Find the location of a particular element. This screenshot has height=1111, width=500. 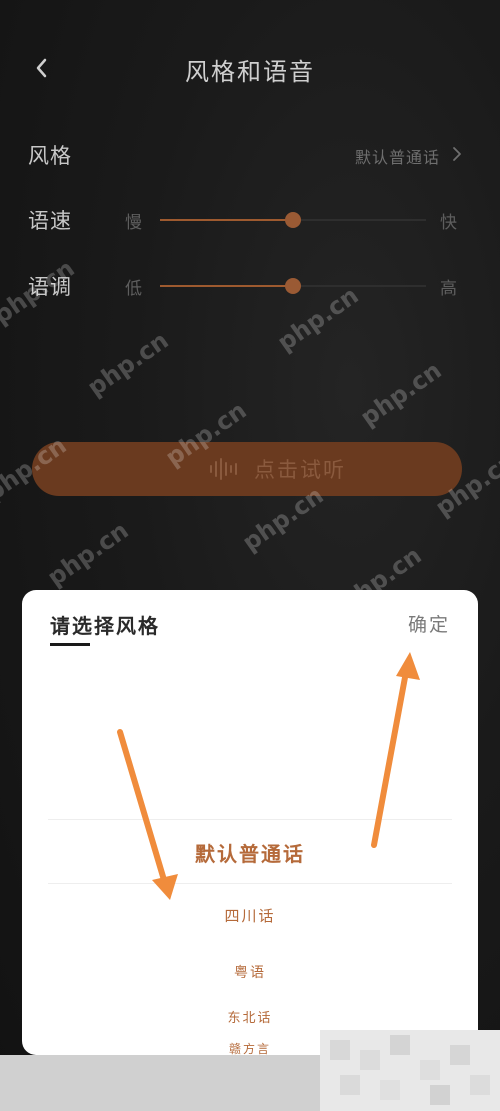

mosaic-patch is located at coordinates (410, 1070).